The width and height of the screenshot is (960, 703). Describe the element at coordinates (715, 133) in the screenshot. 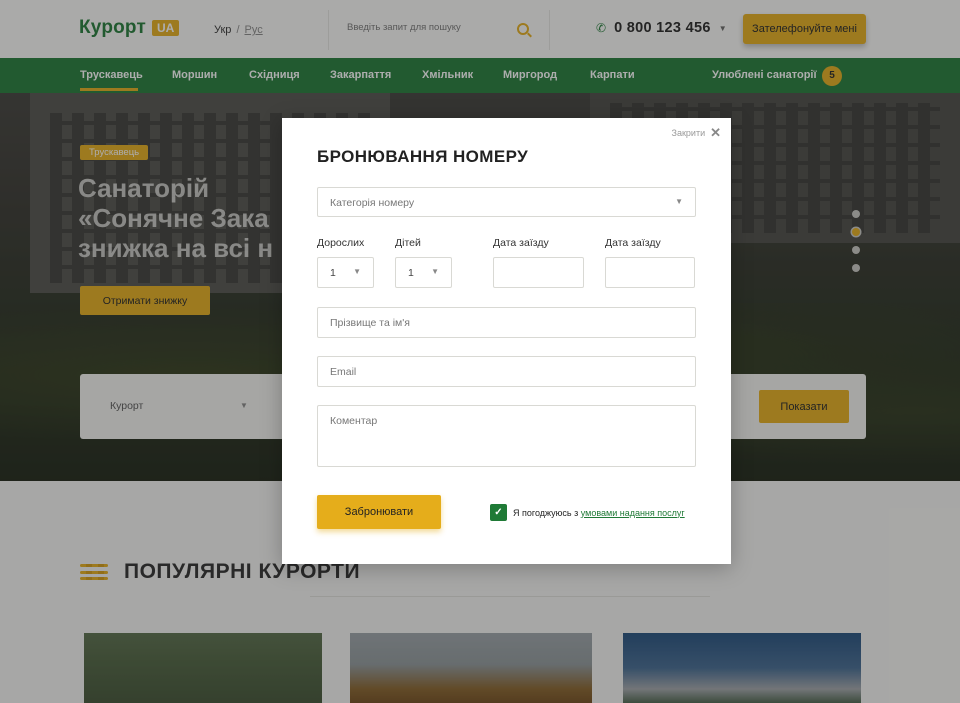

I see `close-icon: ✕` at that location.